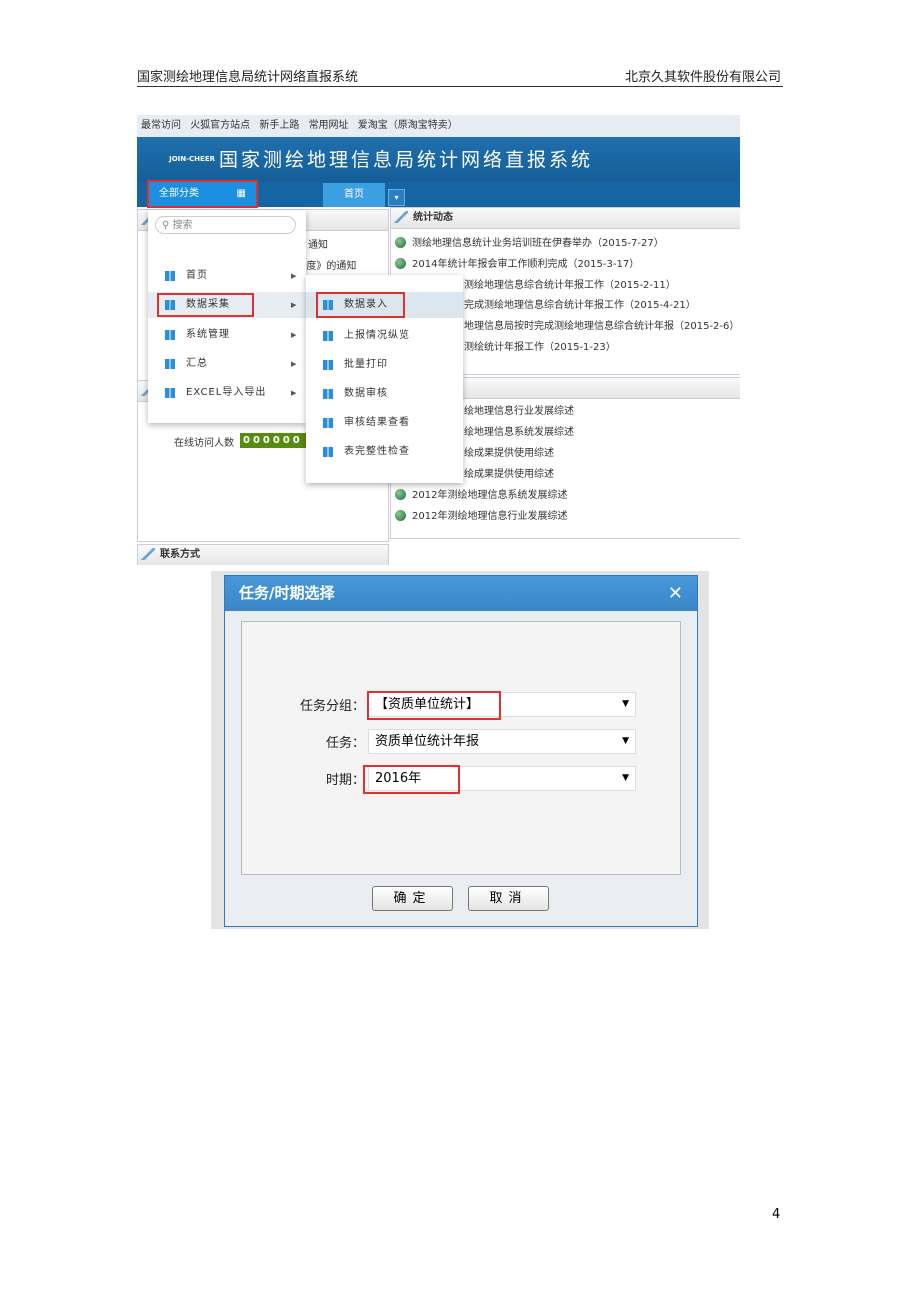 The width and height of the screenshot is (920, 1302). What do you see at coordinates (204, 443) in the screenshot?
I see `online-label: 在线访问人数` at bounding box center [204, 443].